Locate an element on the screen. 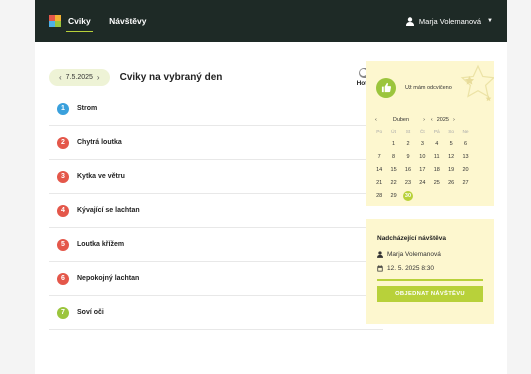 The image size is (531, 374). visit-person-row: Marja Volemanová is located at coordinates (430, 254).